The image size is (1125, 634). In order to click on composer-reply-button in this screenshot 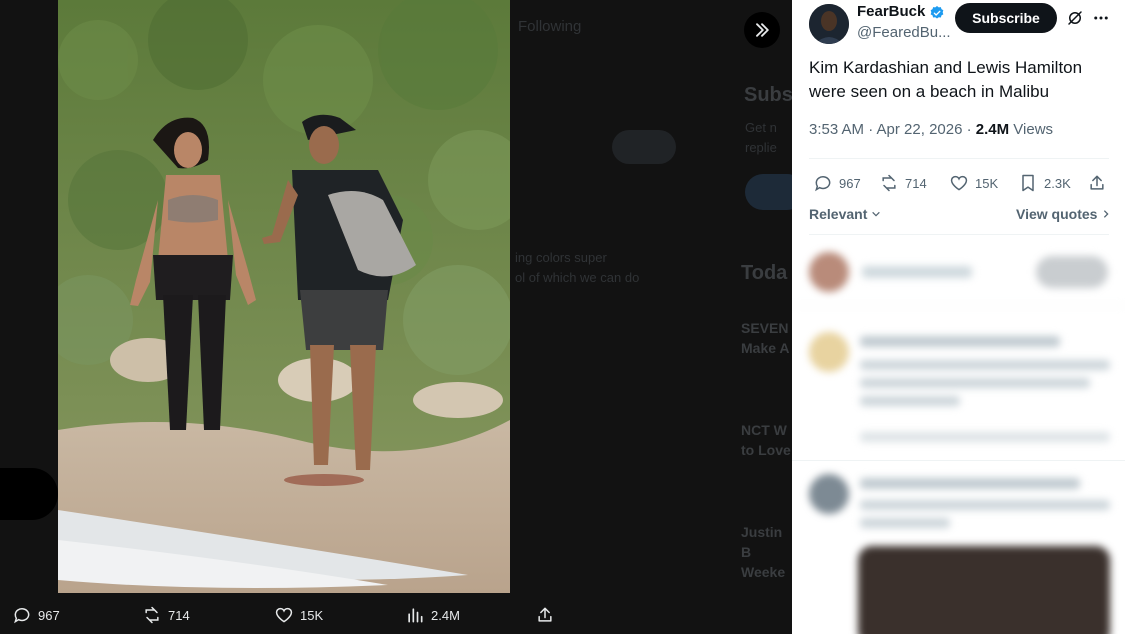, I will do `click(1072, 272)`.